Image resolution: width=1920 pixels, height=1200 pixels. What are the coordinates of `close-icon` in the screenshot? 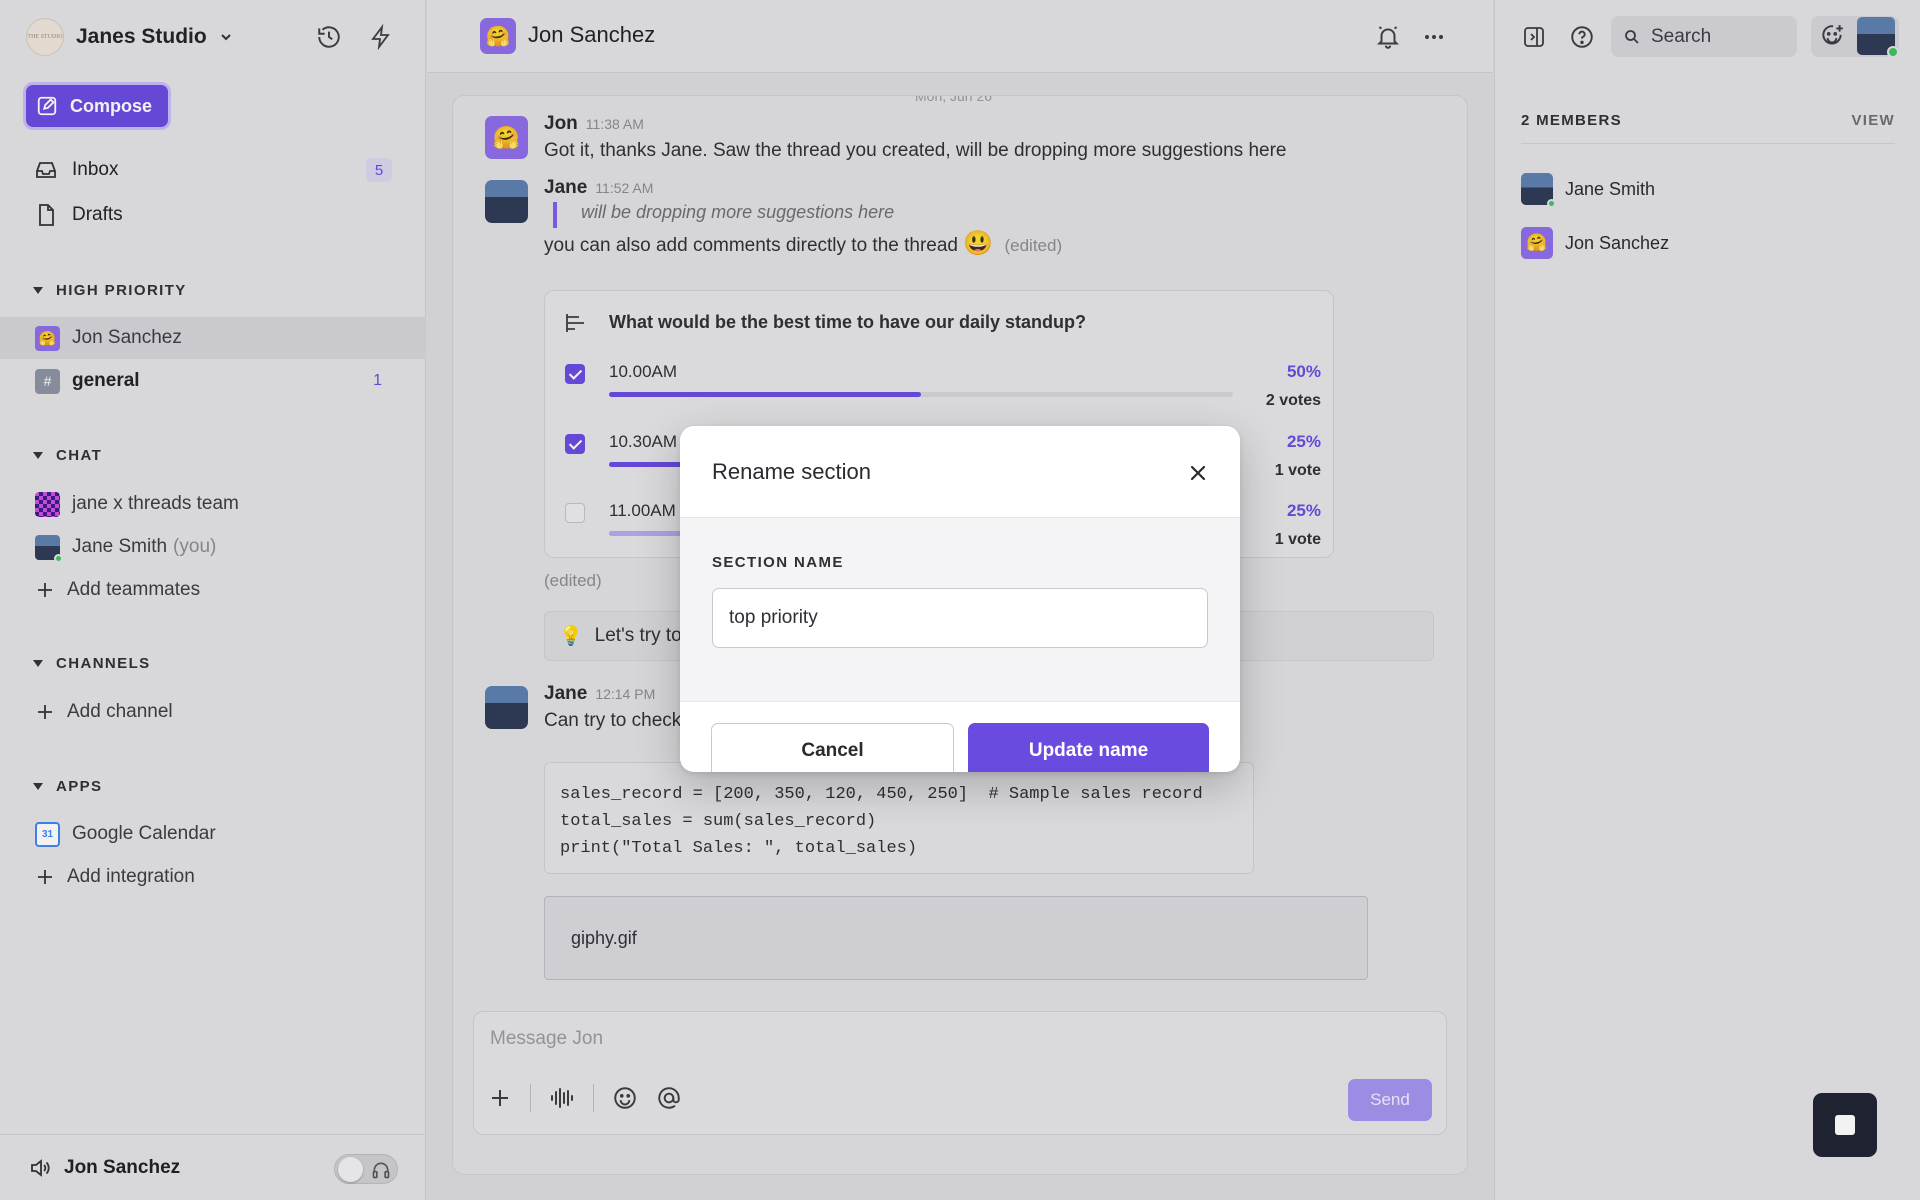 It's located at (1198, 473).